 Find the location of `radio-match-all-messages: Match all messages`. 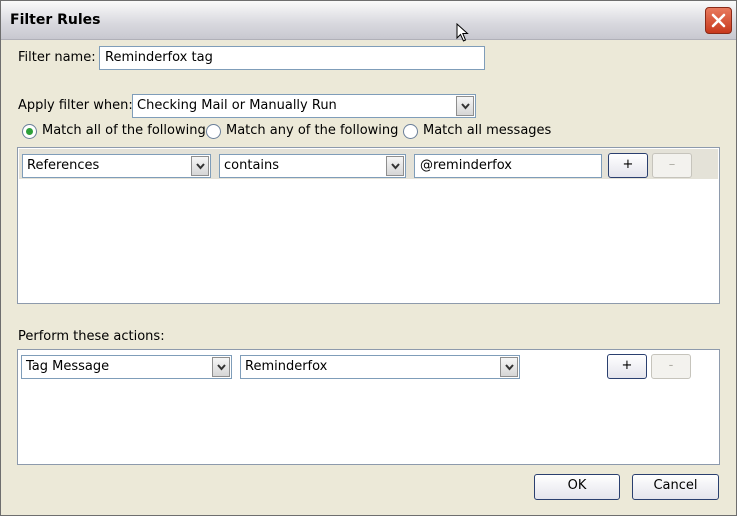

radio-match-all-messages: Match all messages is located at coordinates (477, 131).